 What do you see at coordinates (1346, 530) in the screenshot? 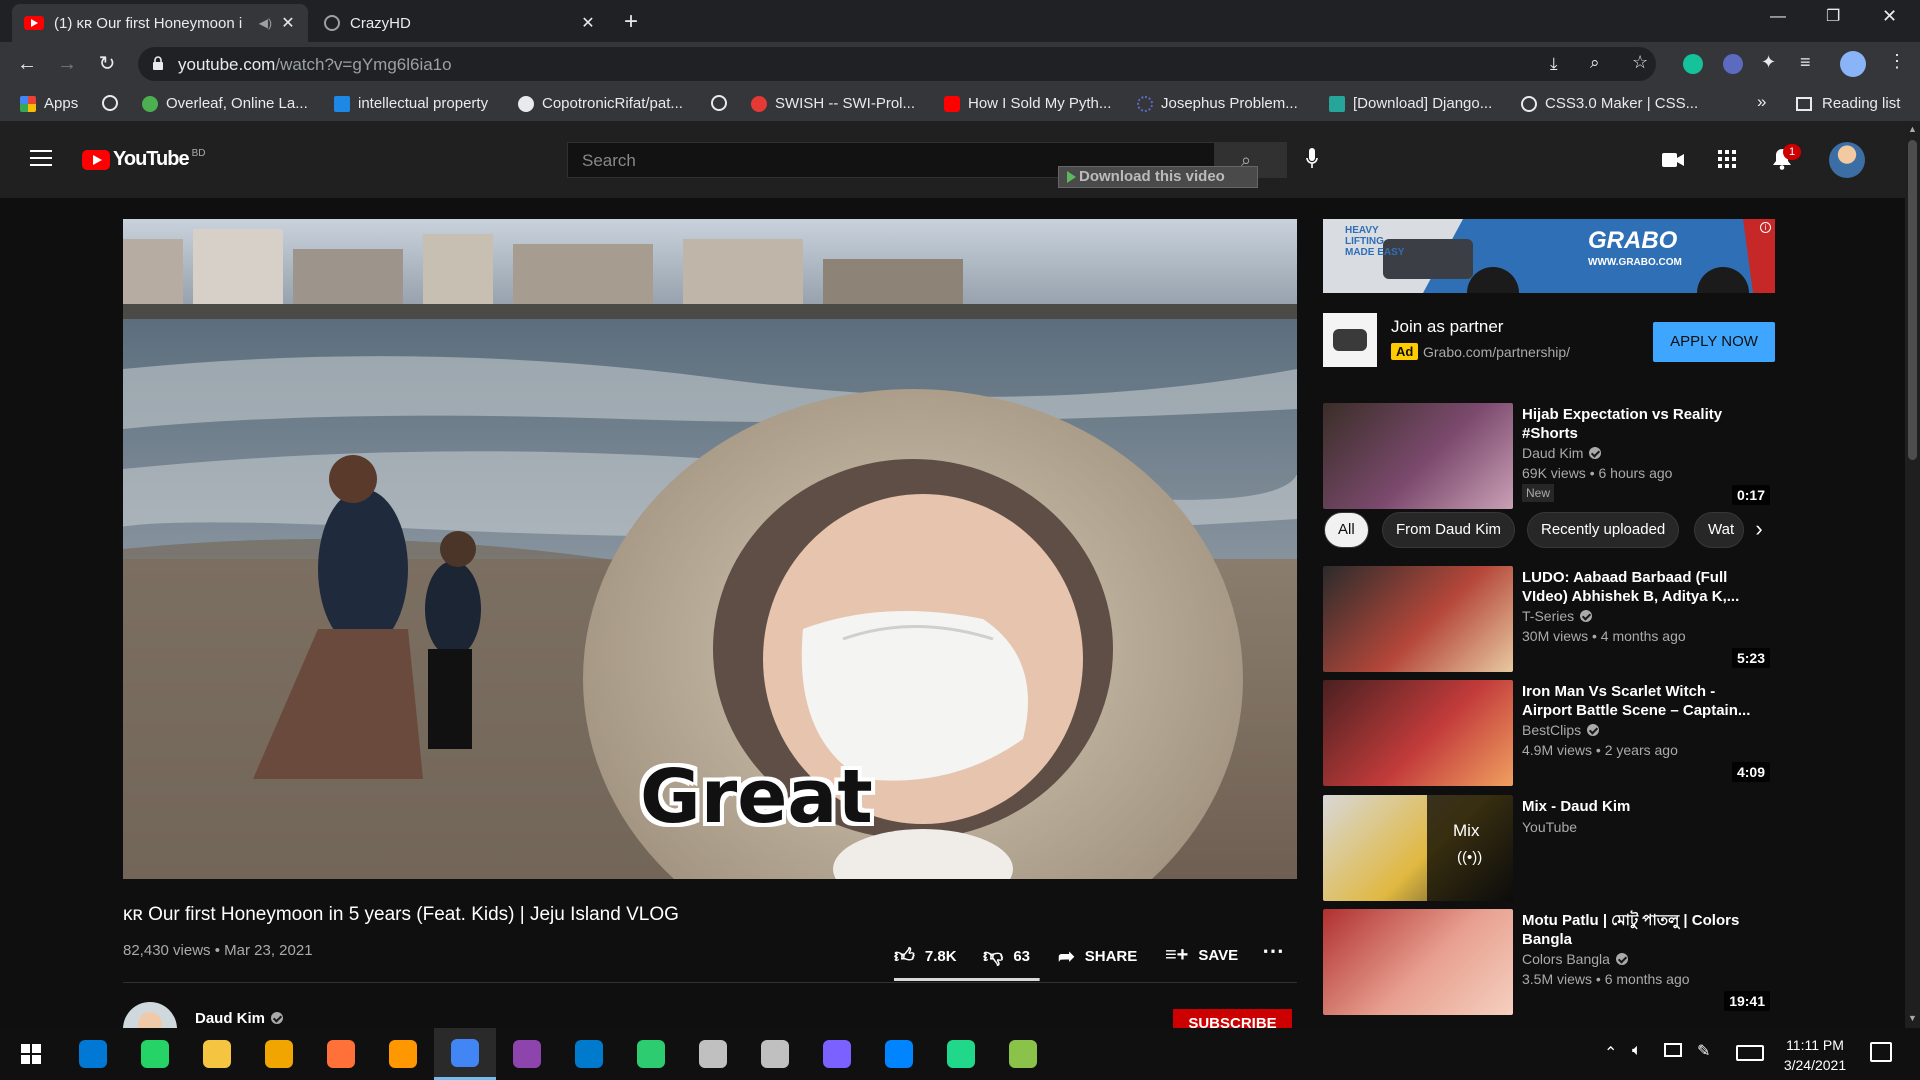
I see `chip-all: All` at bounding box center [1346, 530].